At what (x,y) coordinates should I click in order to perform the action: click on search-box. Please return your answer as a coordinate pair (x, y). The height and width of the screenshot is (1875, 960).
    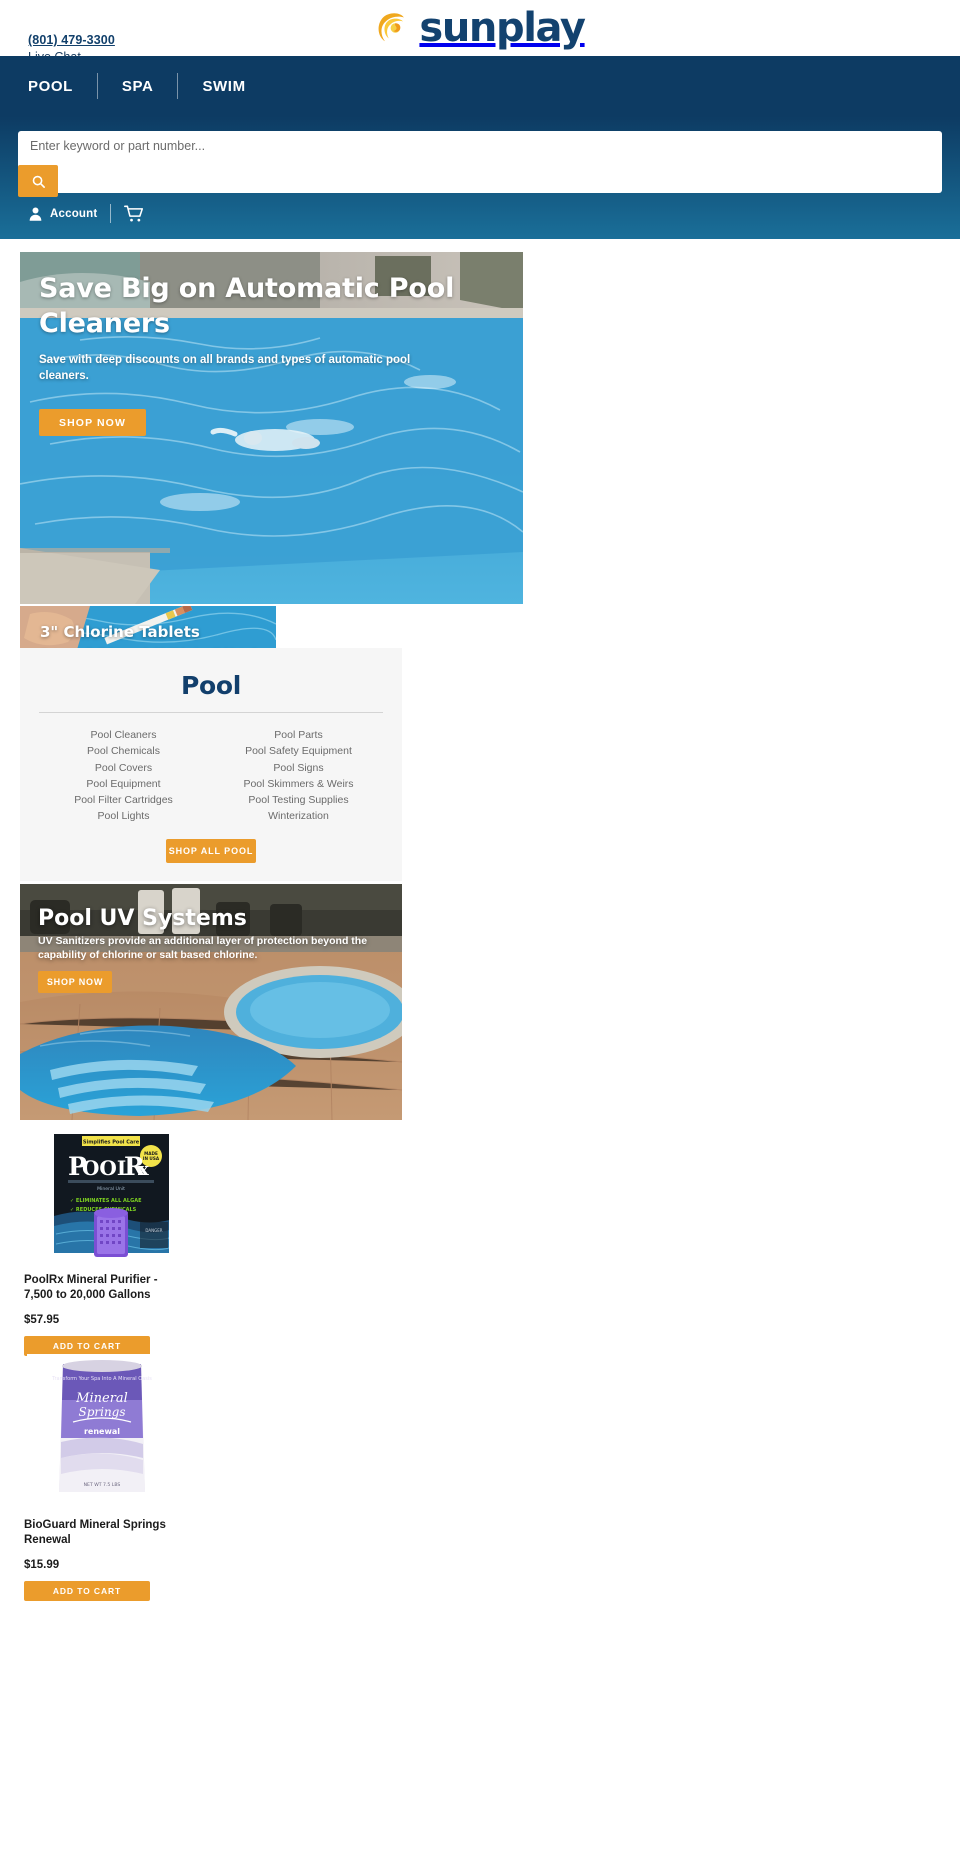
    Looking at the image, I should click on (480, 164).